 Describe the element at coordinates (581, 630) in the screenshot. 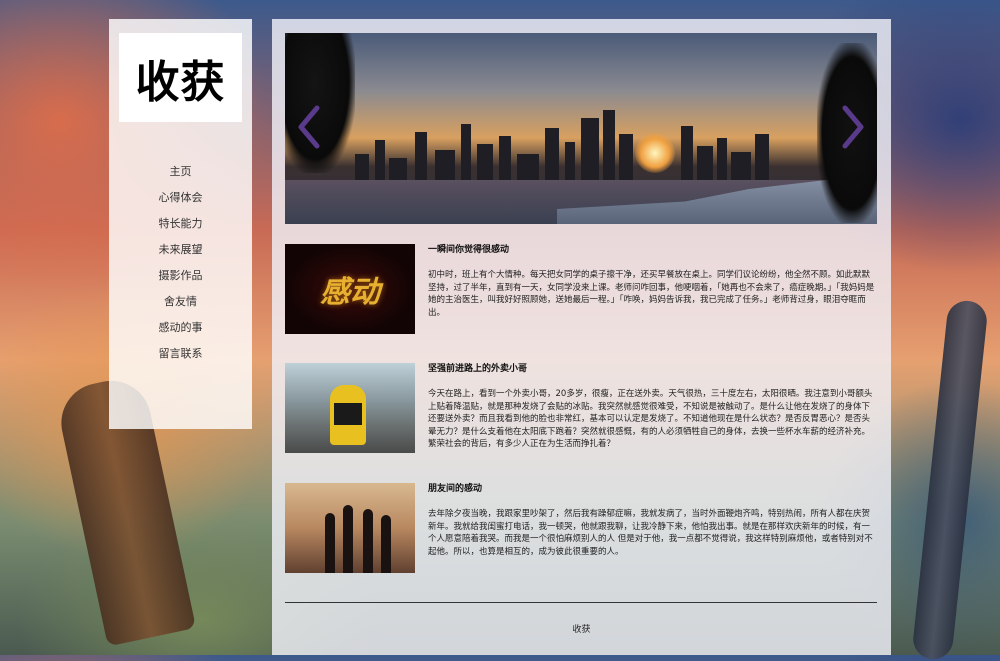

I see `footer-text: 收获` at that location.